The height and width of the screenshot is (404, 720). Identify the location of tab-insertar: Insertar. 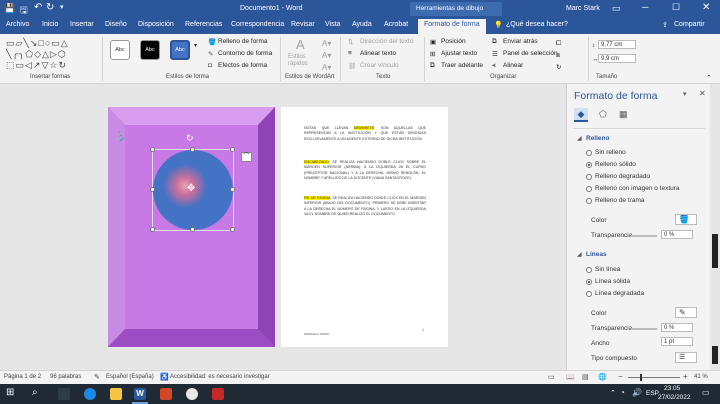
(82, 24).